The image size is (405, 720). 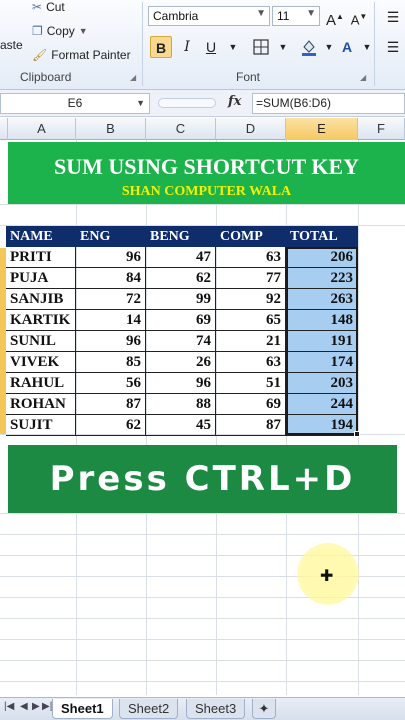 I want to click on cell-total: 191, so click(x=322, y=341).